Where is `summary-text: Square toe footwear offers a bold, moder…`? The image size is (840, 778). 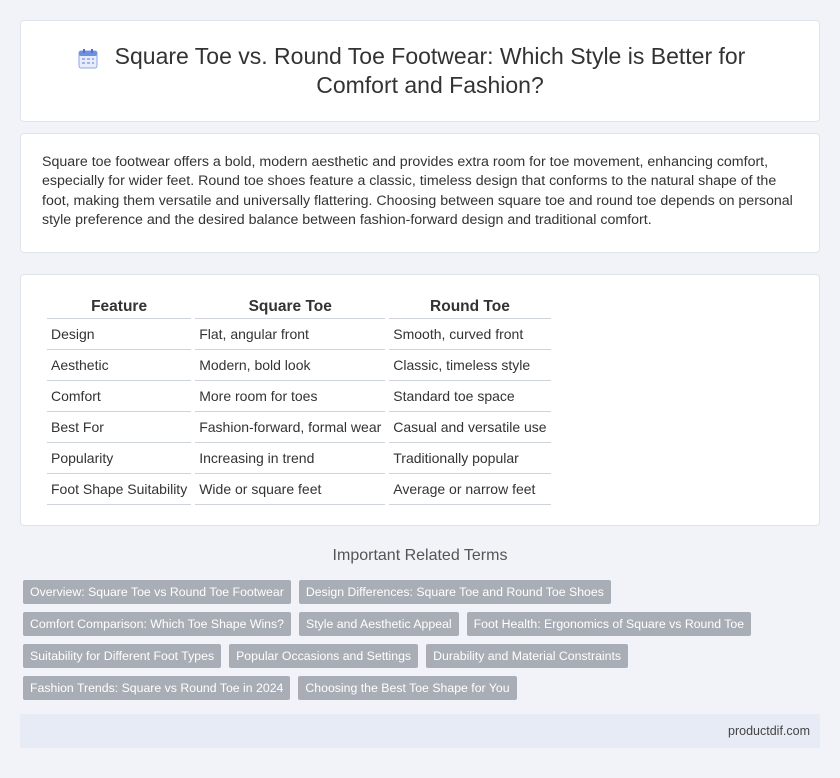 summary-text: Square toe footwear offers a bold, moder… is located at coordinates (417, 191).